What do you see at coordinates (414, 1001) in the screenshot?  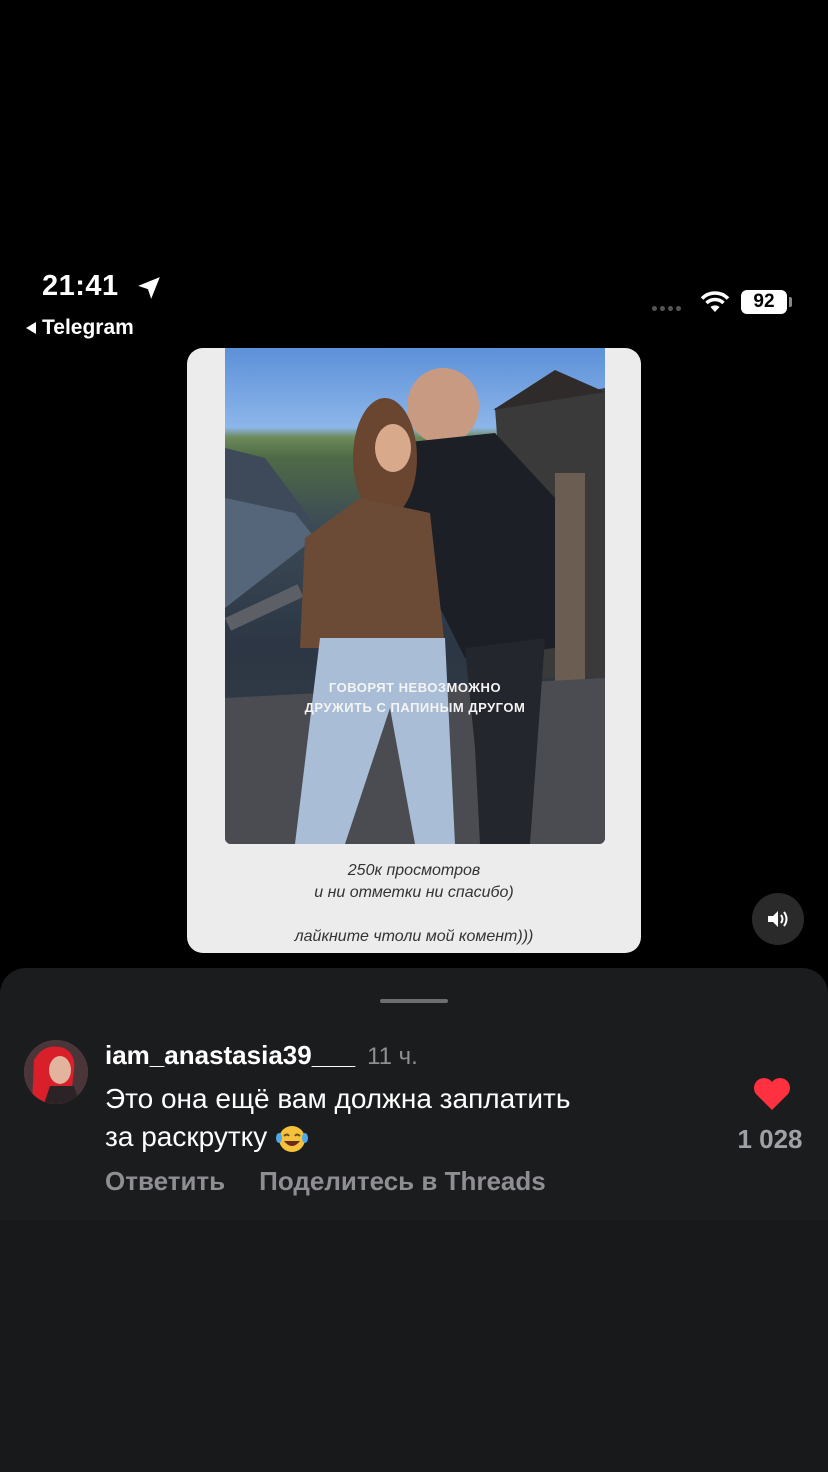 I see `sheet-drag-handle` at bounding box center [414, 1001].